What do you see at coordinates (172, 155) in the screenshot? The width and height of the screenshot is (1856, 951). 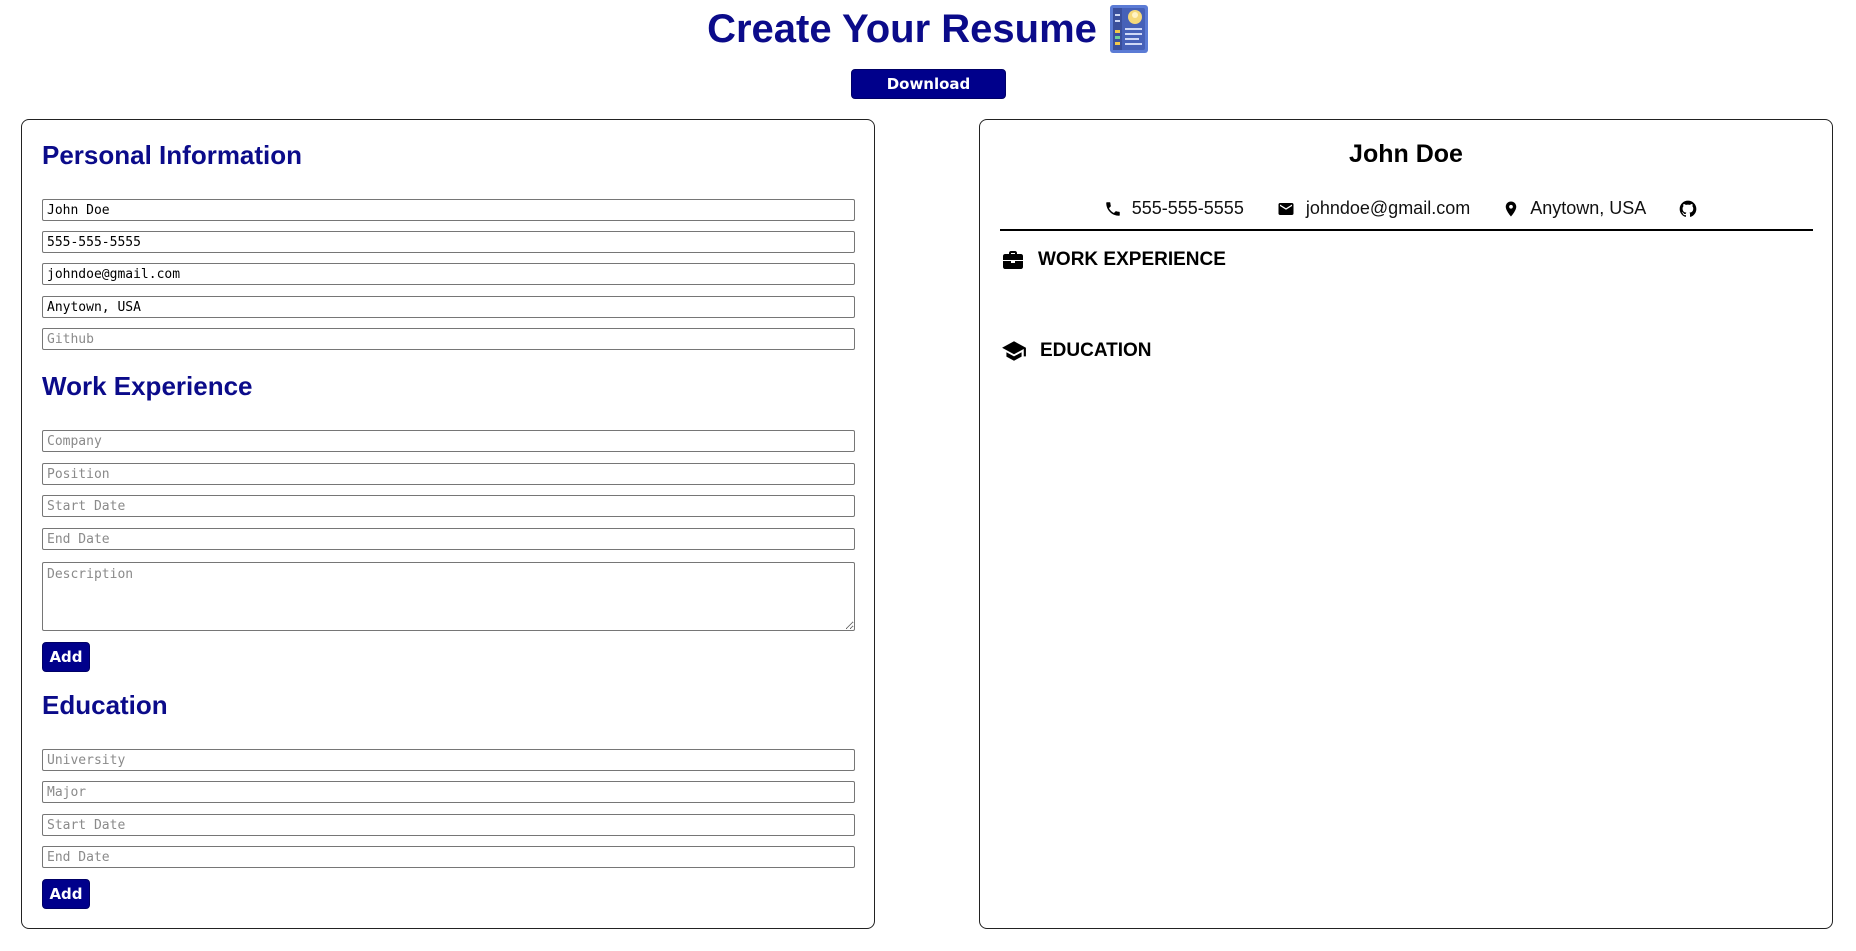 I see `personal-info-heading: Personal Information` at bounding box center [172, 155].